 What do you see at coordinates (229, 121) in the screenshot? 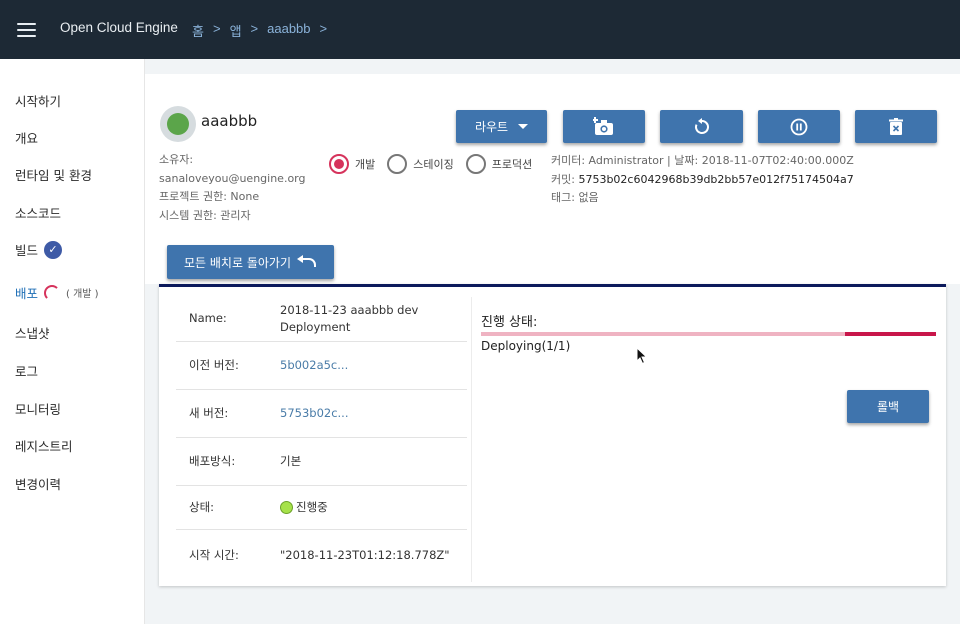
I see `app-name: aaabbb` at bounding box center [229, 121].